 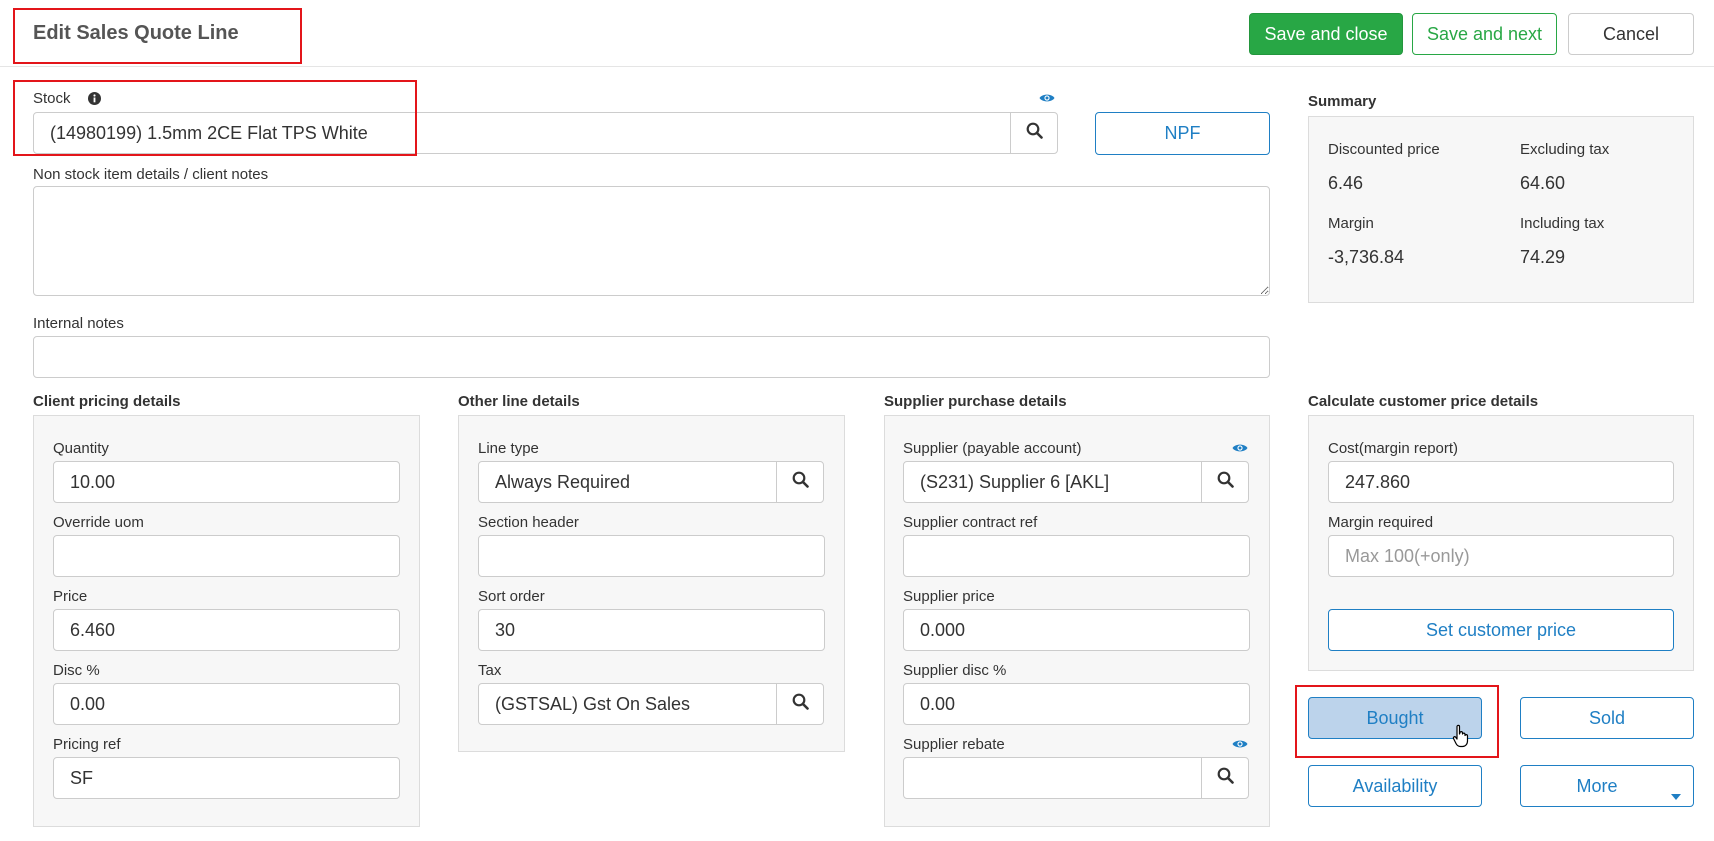 I want to click on page-title: Edit Sales Quote Line, so click(x=136, y=33).